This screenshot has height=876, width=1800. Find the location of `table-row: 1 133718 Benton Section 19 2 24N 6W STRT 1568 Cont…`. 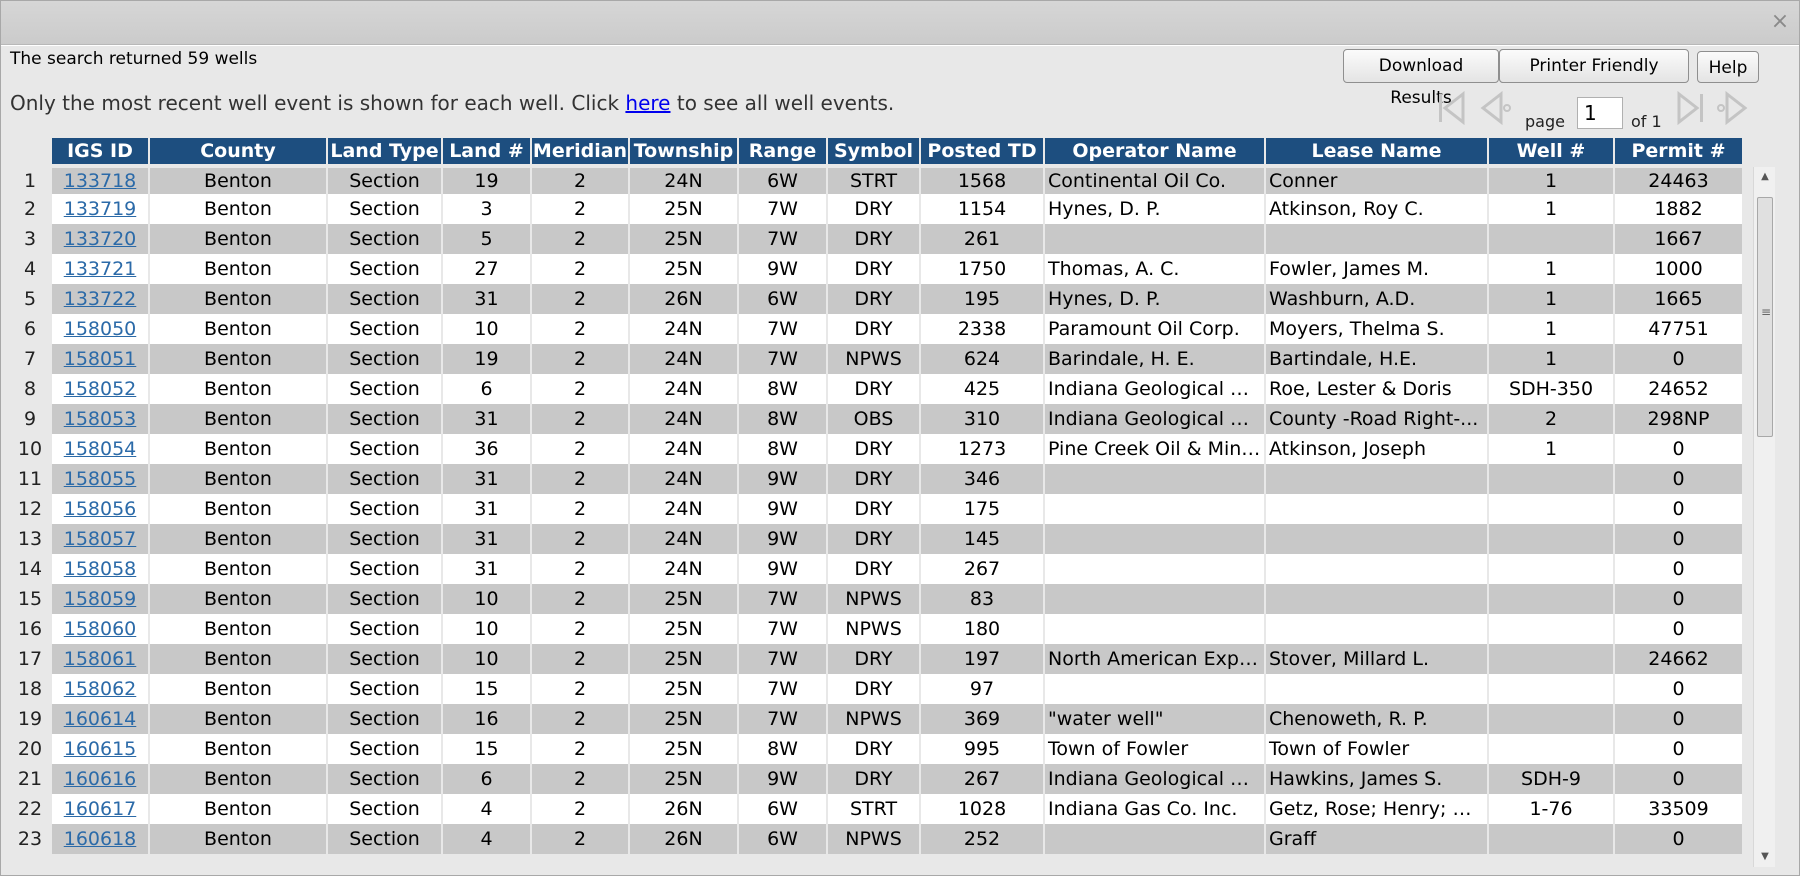

table-row: 1 133718 Benton Section 19 2 24N 6W STRT 1568 Cont… is located at coordinates (877, 179).